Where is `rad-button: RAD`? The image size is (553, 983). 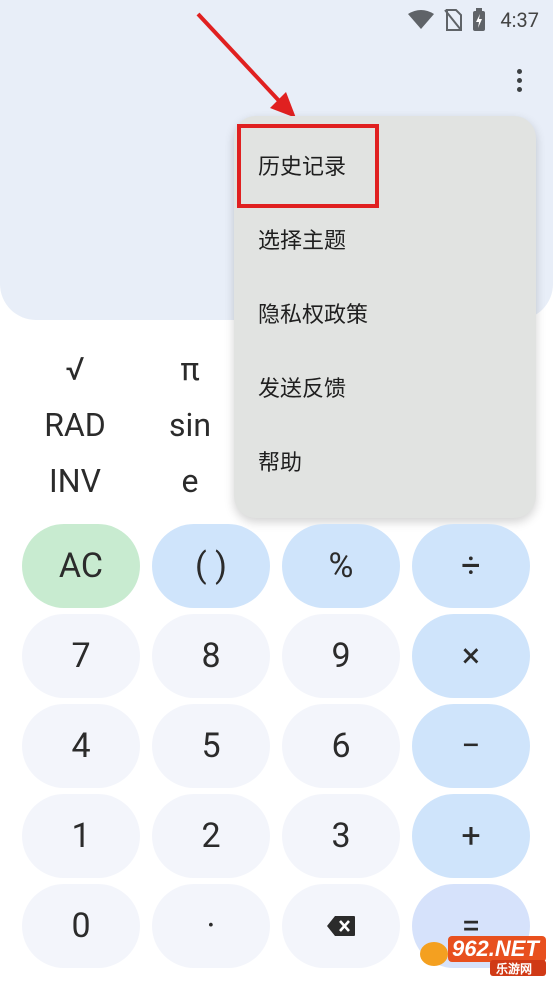 rad-button: RAD is located at coordinates (75, 425).